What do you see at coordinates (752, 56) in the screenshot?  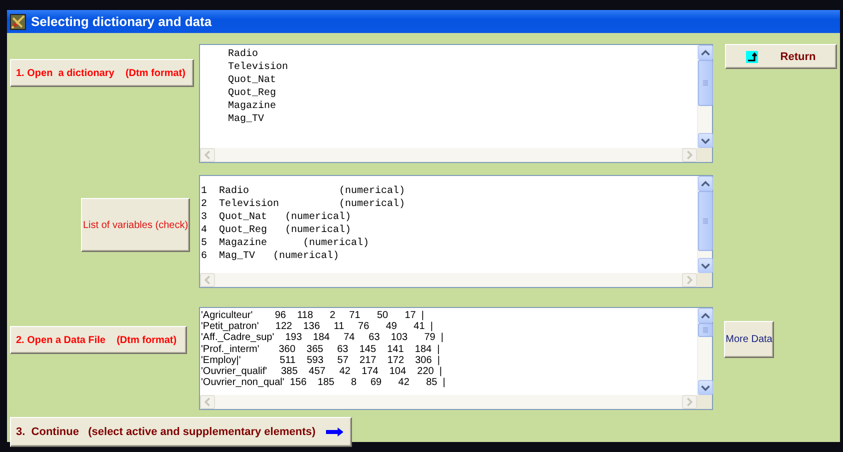 I see `return-arrow-icon` at bounding box center [752, 56].